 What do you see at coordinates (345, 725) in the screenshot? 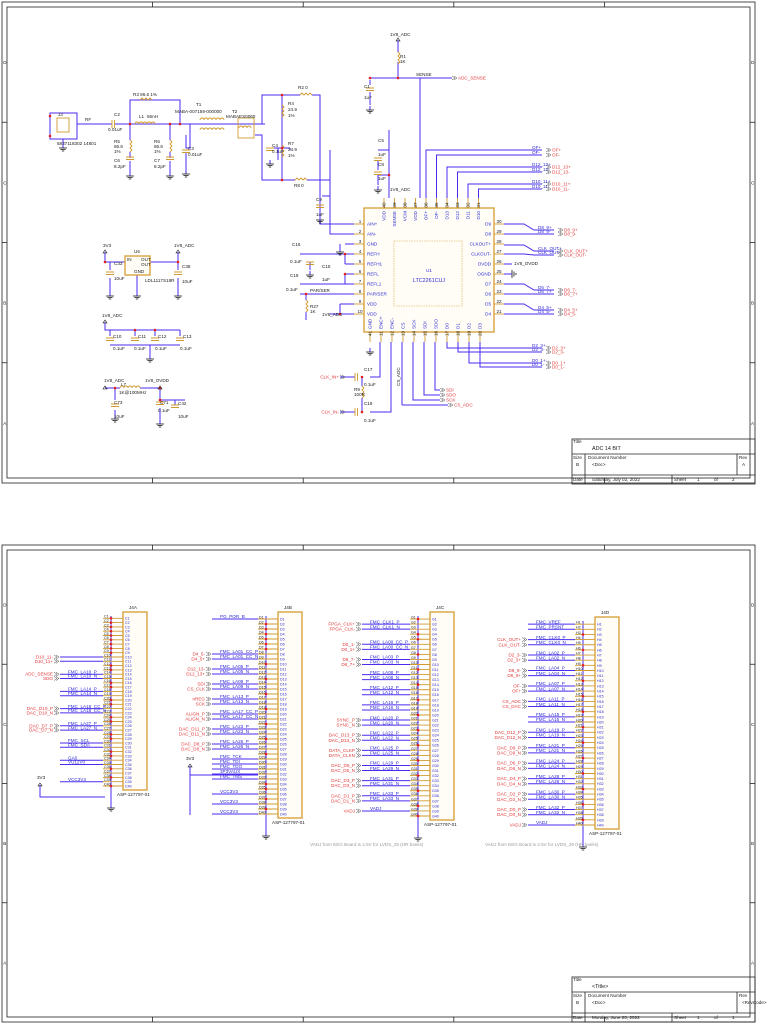
I see `net-flag: SYNC_N` at bounding box center [345, 725].